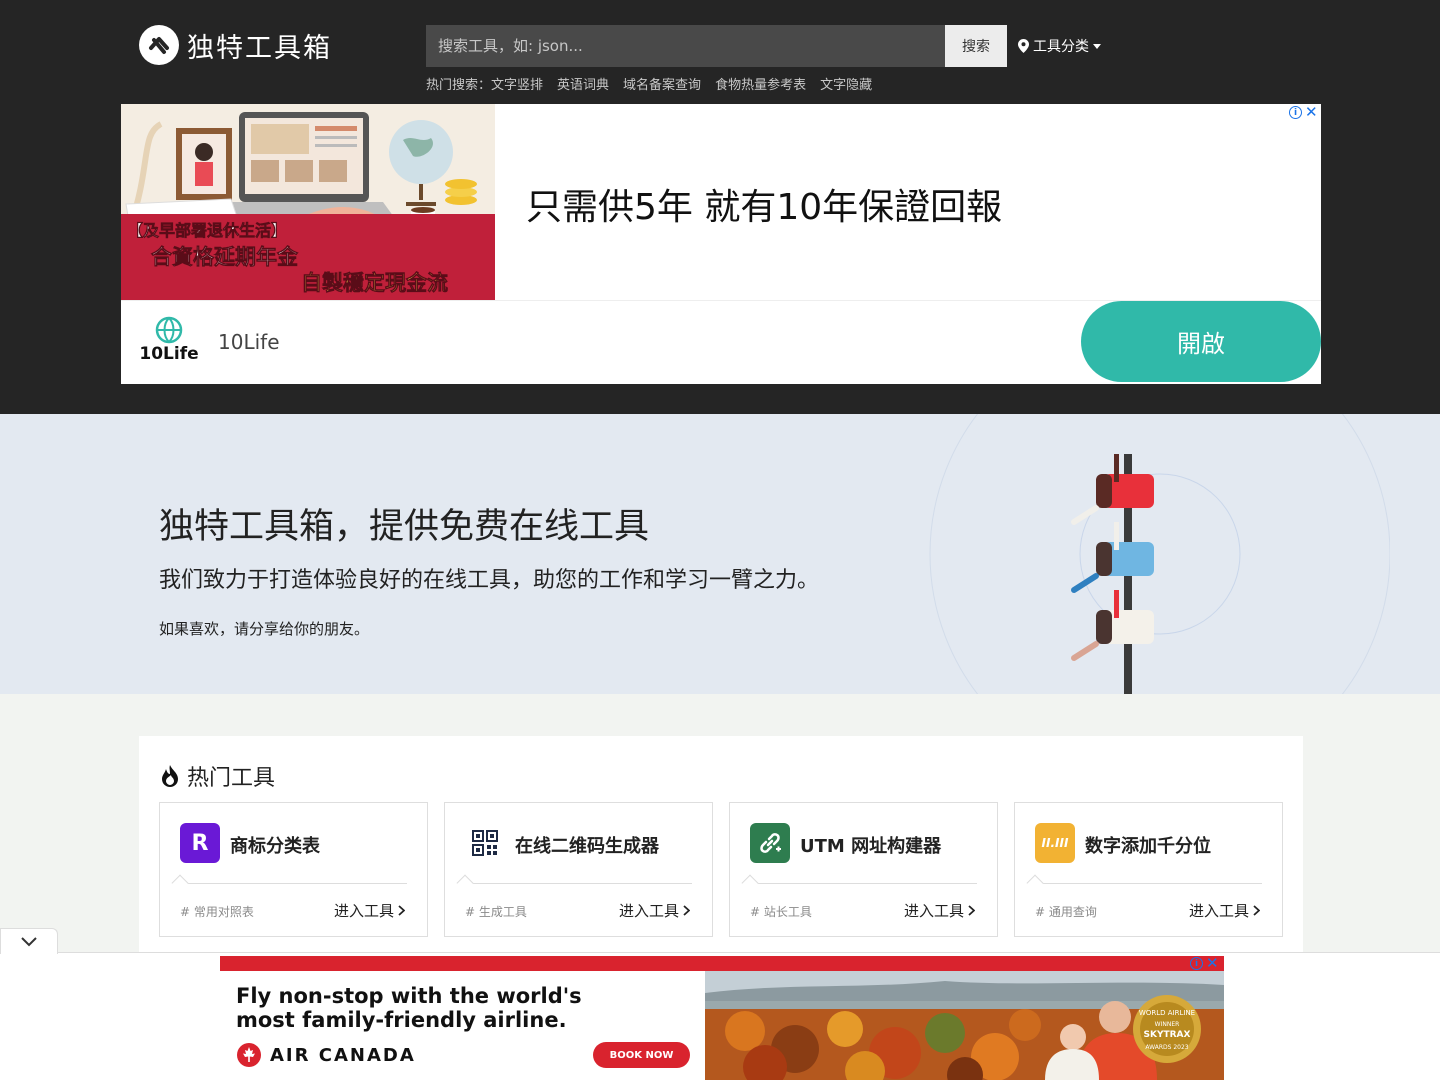  Describe the element at coordinates (781, 911) in the screenshot. I see `tool-tag: # 站长工具` at that location.